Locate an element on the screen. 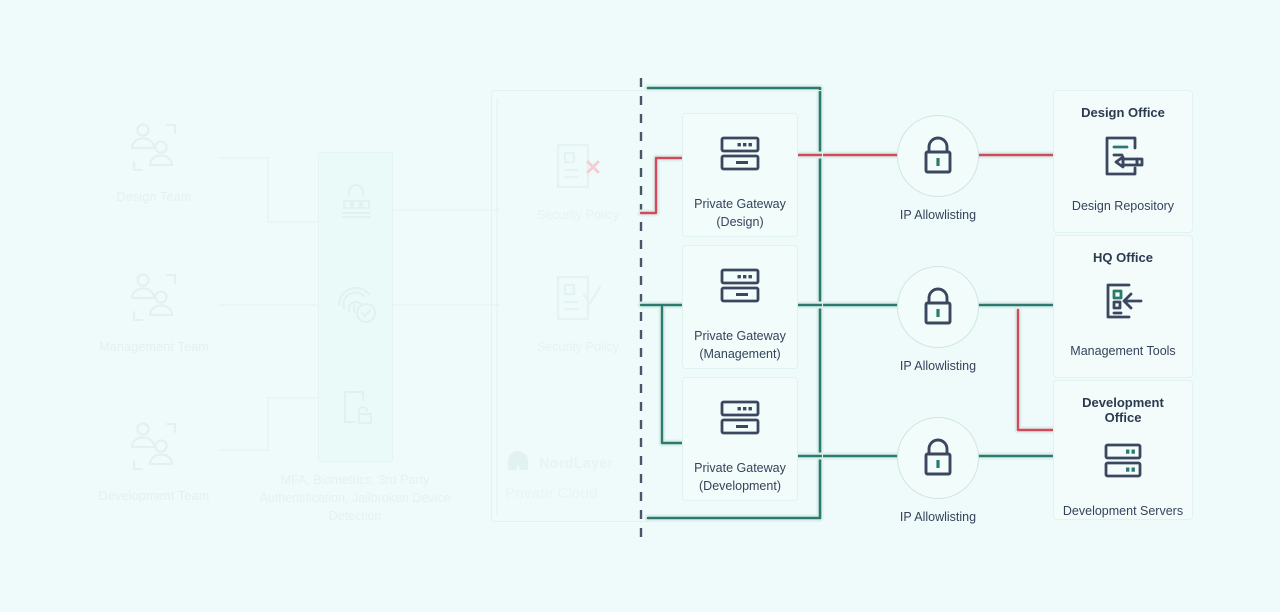 This screenshot has width=1280, height=612. gateway-label: Private Gateway (Design) is located at coordinates (740, 213).